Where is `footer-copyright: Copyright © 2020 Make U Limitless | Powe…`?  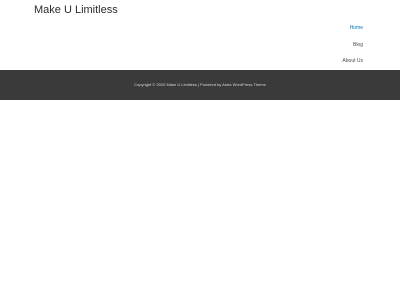
footer-copyright: Copyright © 2020 Make U Limitless | Powe… is located at coordinates (200, 84).